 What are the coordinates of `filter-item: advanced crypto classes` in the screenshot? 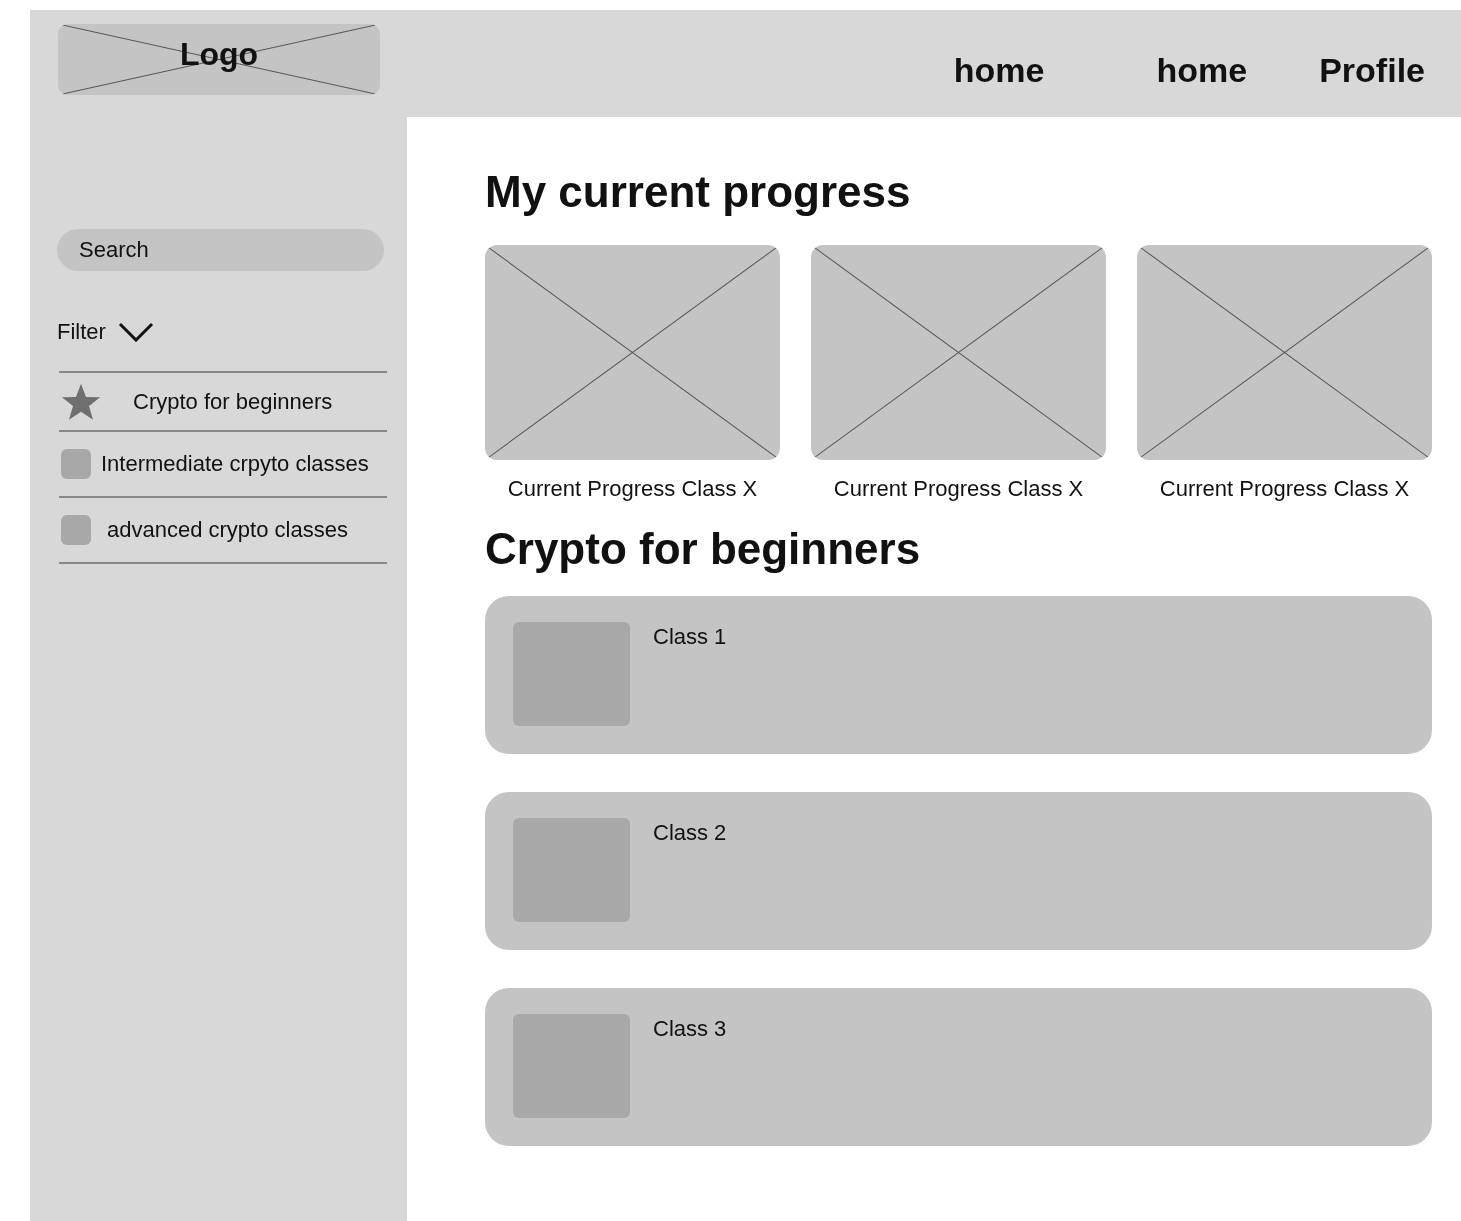 It's located at (223, 531).